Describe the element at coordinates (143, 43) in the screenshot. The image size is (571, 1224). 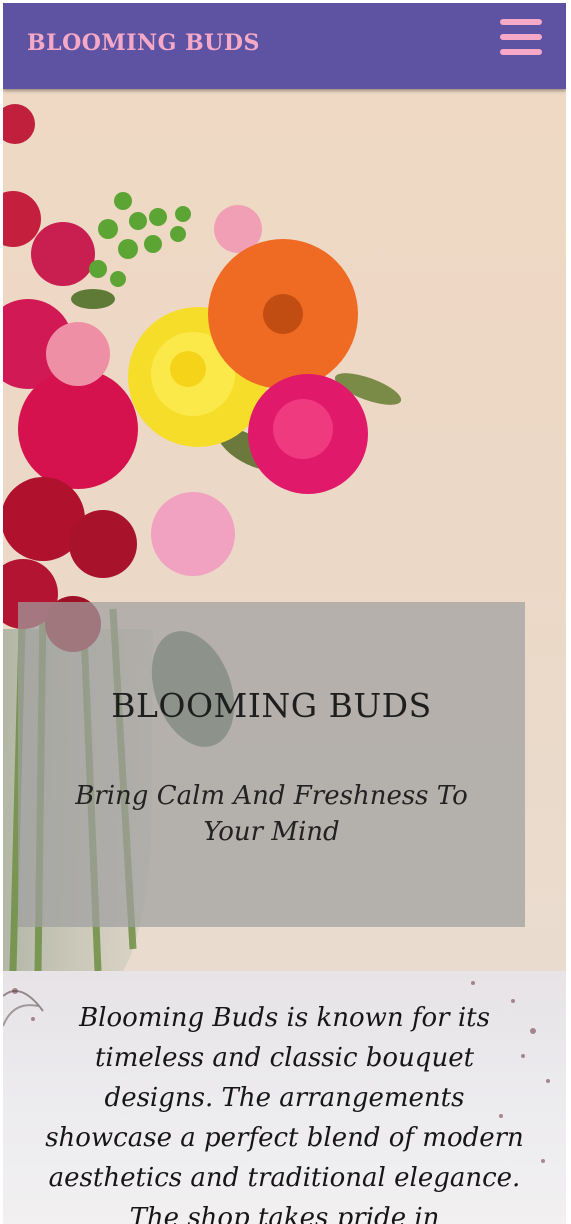
I see `brand-logo-link: BLOOMING BUDS` at that location.